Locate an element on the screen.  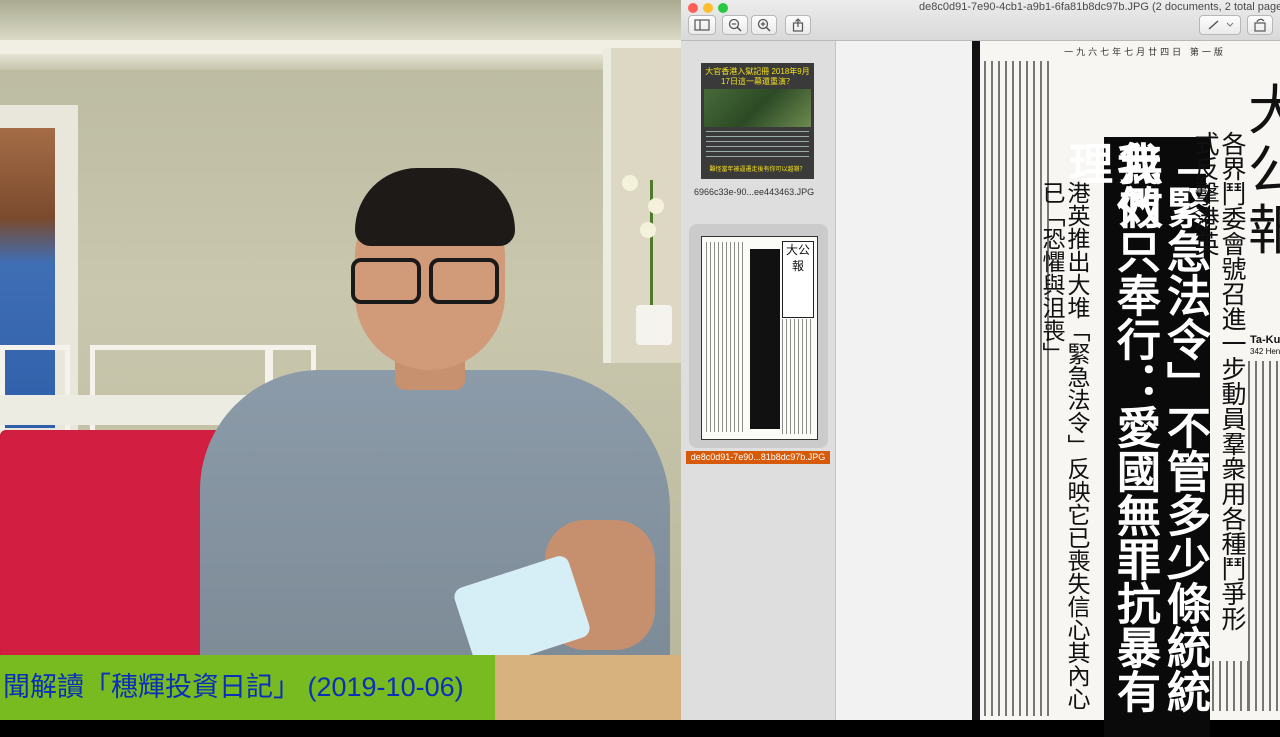
caption-text: 聞解讀「穗輝投資日記」 (2019-10-06) is located at coordinates (233, 687).